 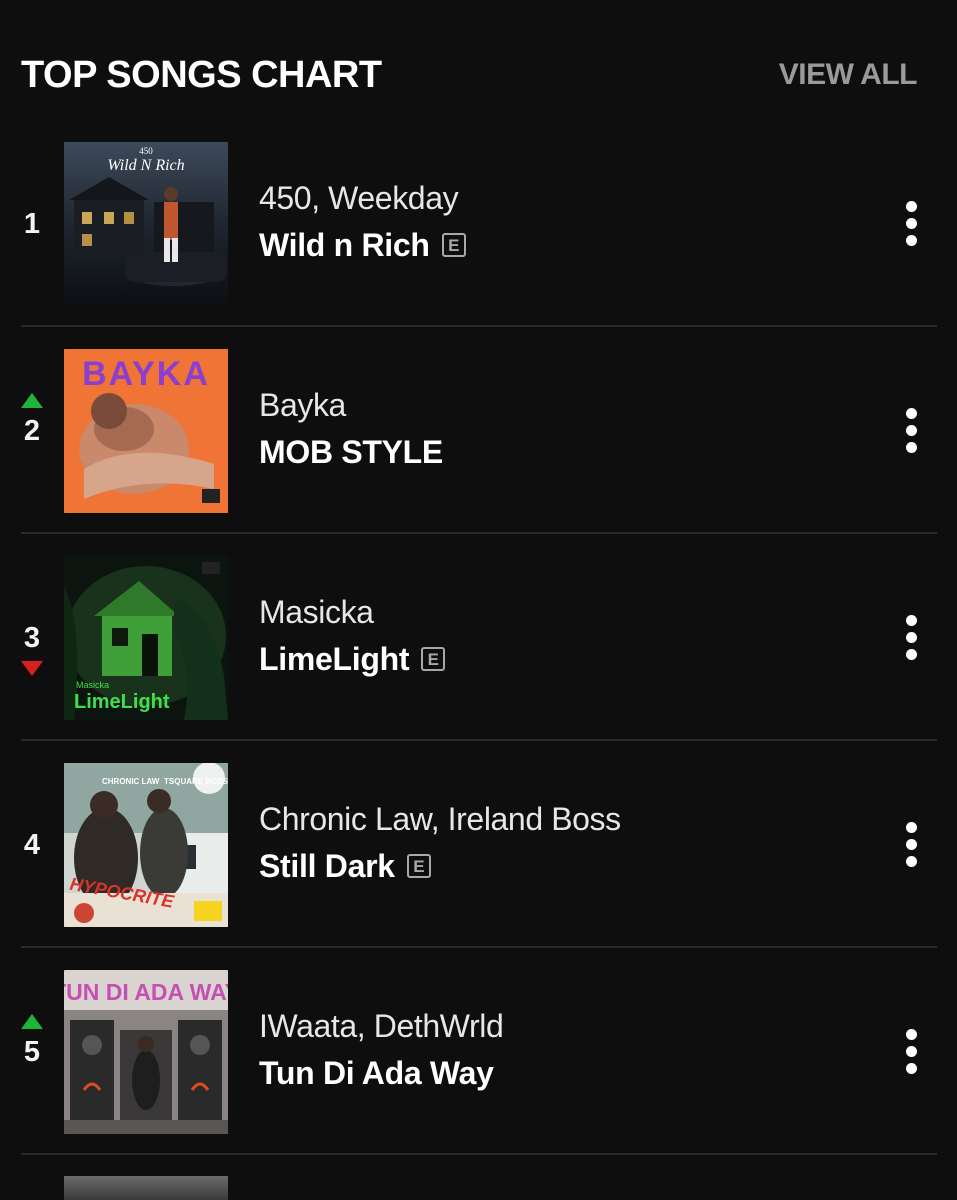 I want to click on album-art-image: BAYKA, so click(x=146, y=431).